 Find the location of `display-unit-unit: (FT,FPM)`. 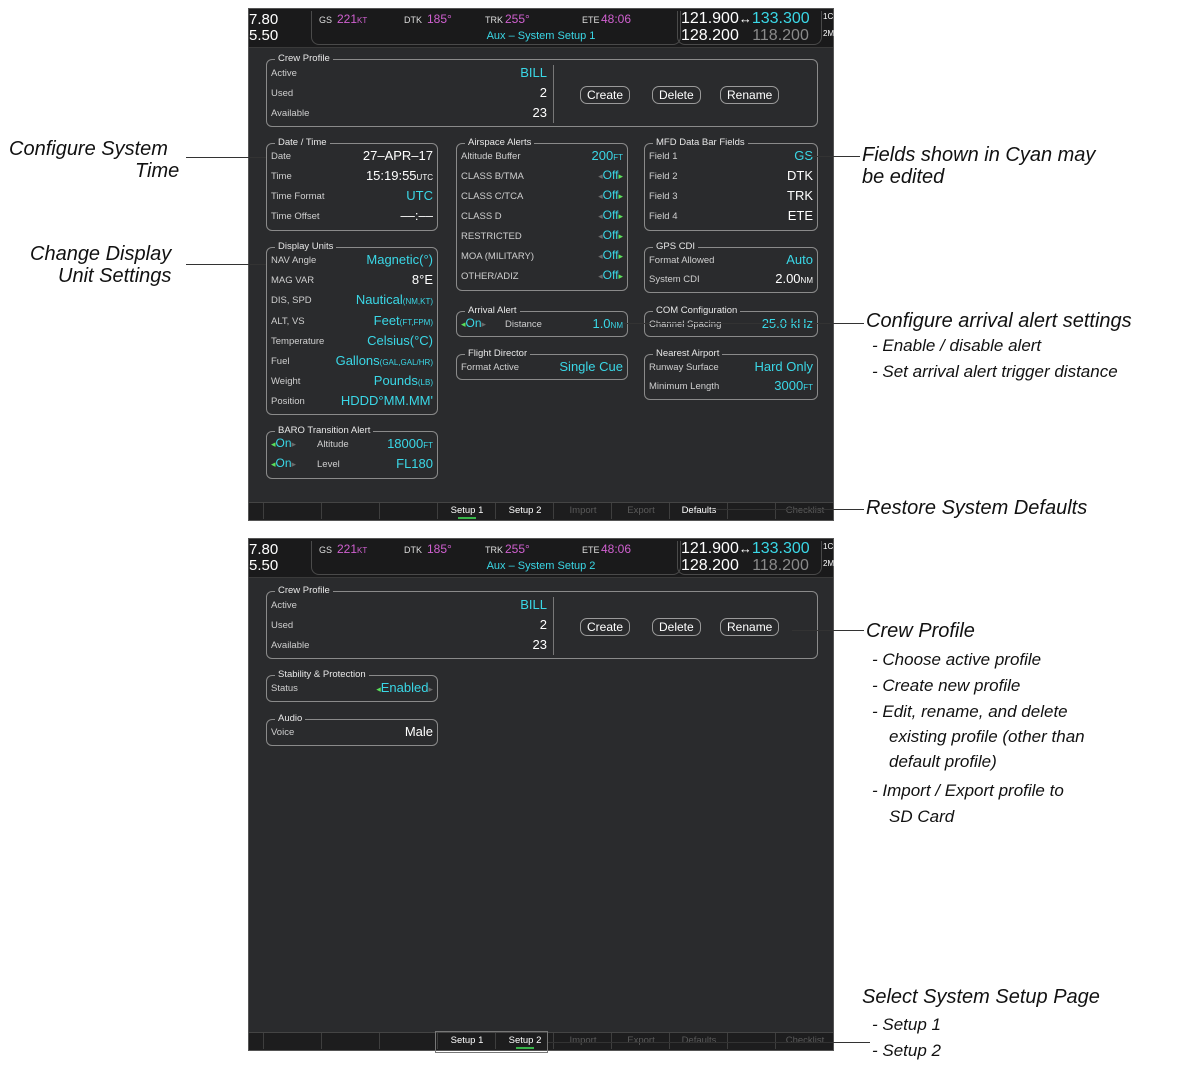

display-unit-unit: (FT,FPM) is located at coordinates (416, 322).